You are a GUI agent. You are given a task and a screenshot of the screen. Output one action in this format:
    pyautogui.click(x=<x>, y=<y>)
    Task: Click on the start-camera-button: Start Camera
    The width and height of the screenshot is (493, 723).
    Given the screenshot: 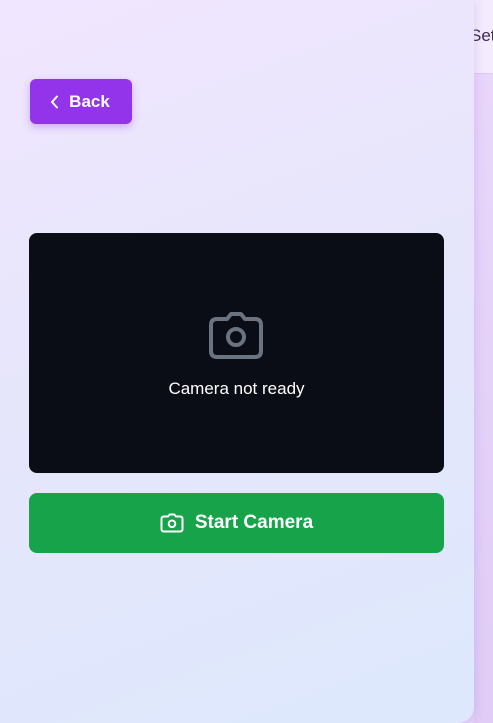 What is the action you would take?
    pyautogui.click(x=236, y=523)
    